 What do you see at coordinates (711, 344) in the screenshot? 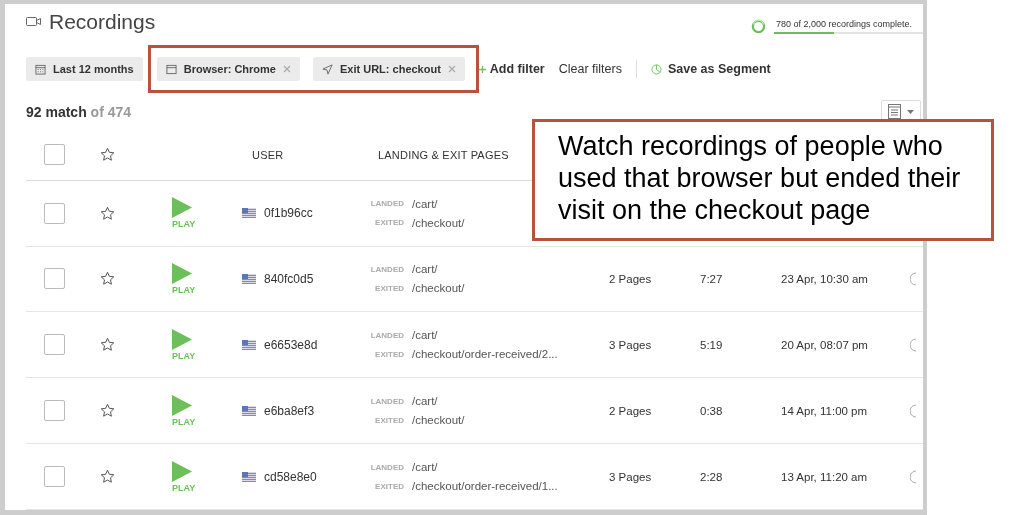
I see `duration: 5:19` at bounding box center [711, 344].